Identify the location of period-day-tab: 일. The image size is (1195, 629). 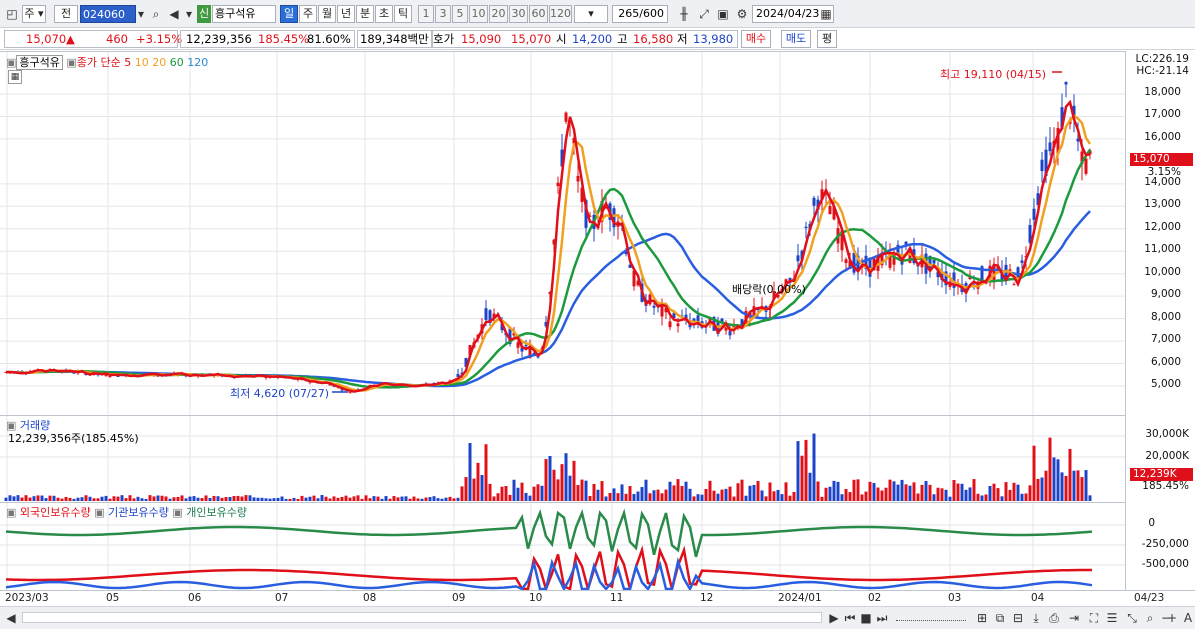
(289, 14).